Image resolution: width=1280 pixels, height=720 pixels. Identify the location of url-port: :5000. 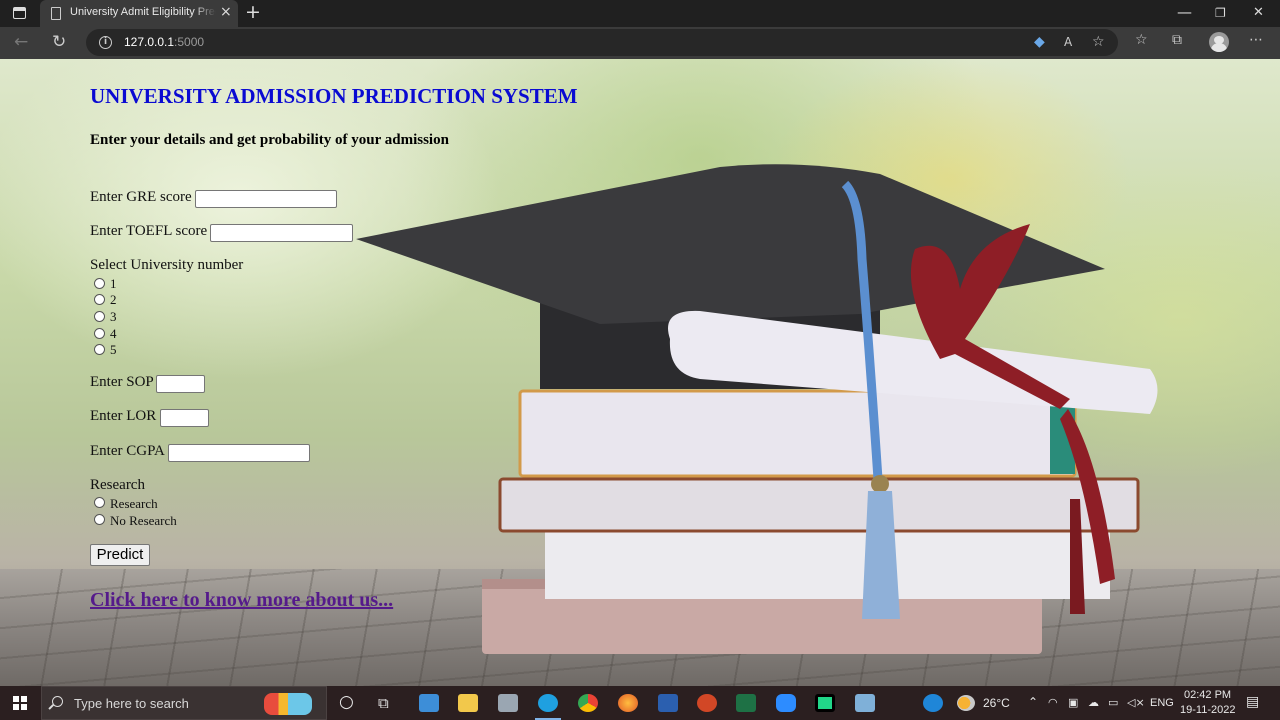
(189, 42).